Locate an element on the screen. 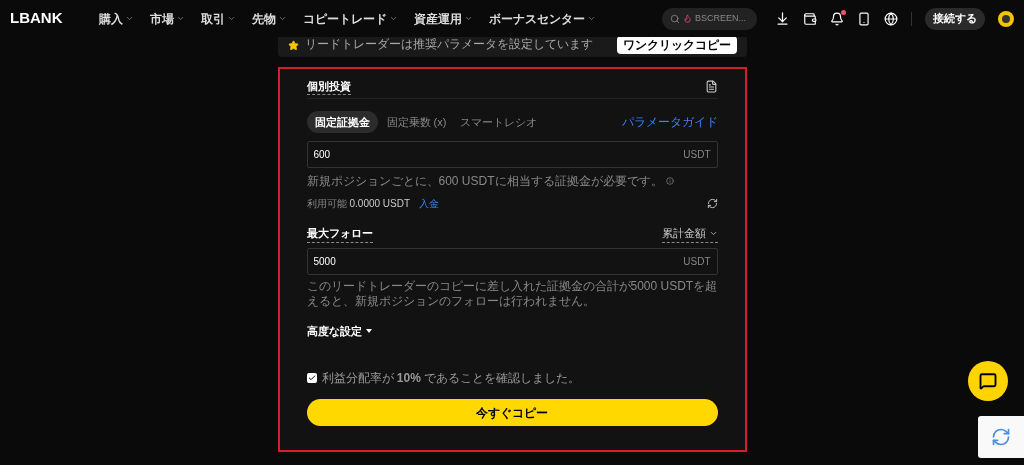  logo: LBANK is located at coordinates (36, 18).